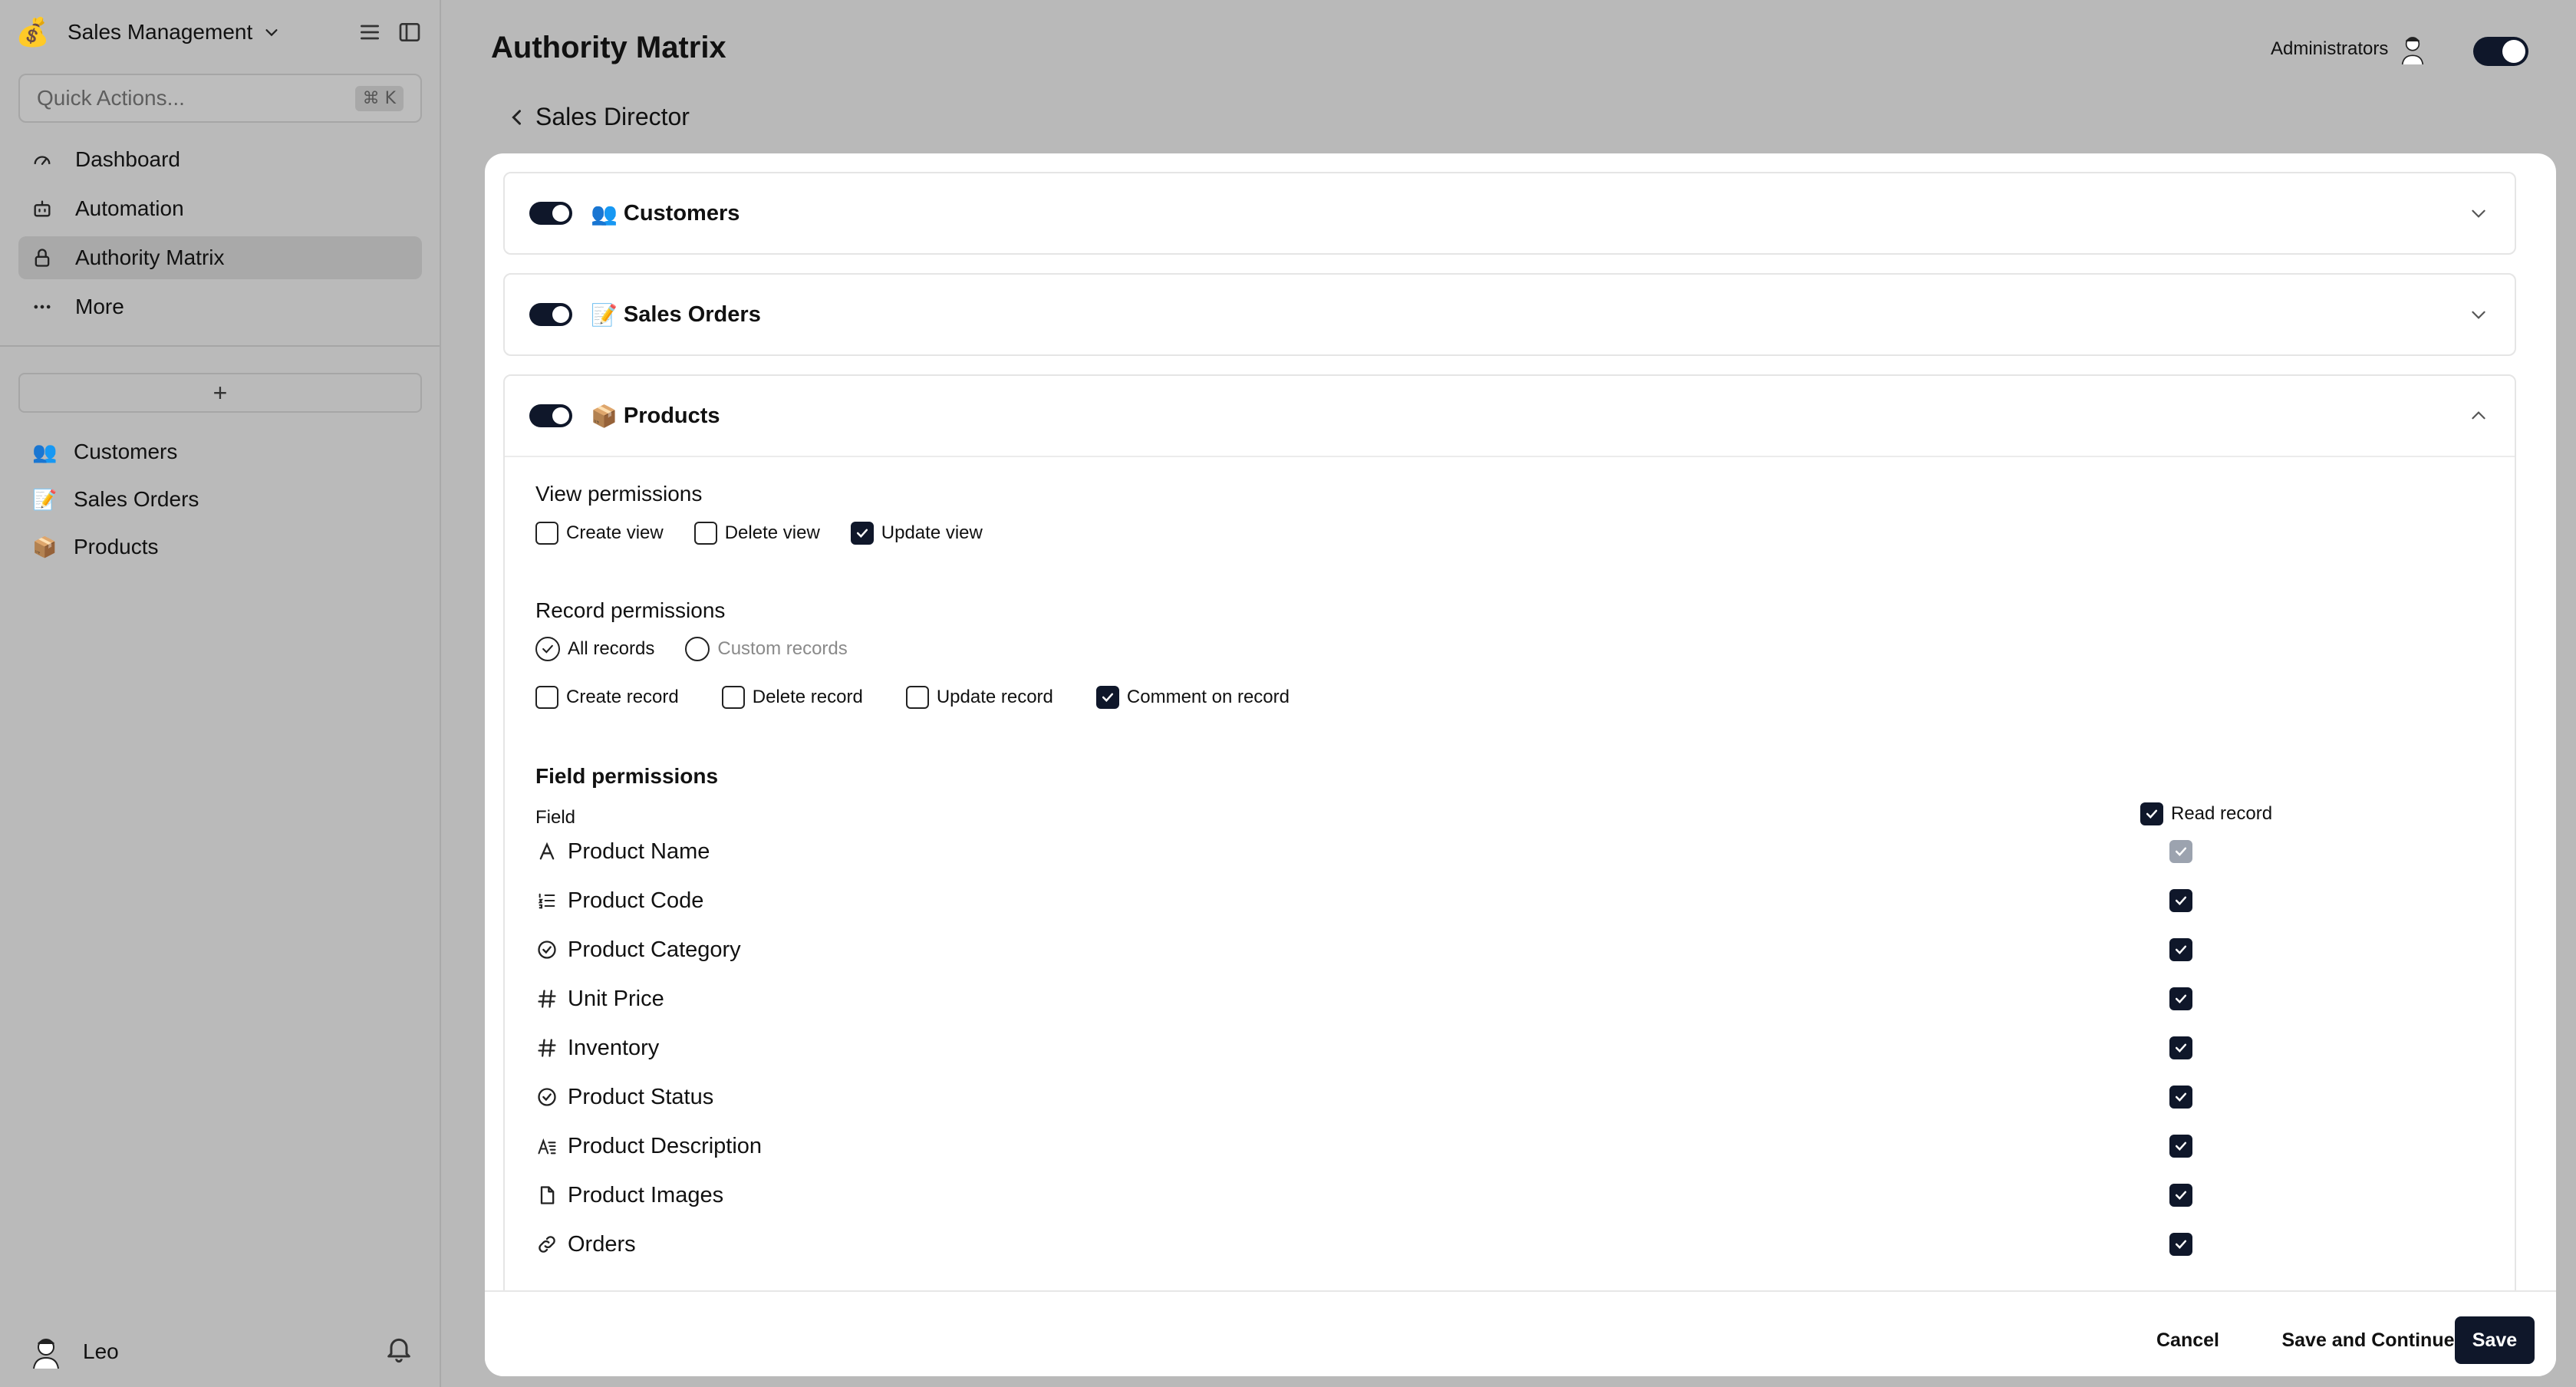  Describe the element at coordinates (555, 817) in the screenshot. I see `field-column-header: Field` at that location.